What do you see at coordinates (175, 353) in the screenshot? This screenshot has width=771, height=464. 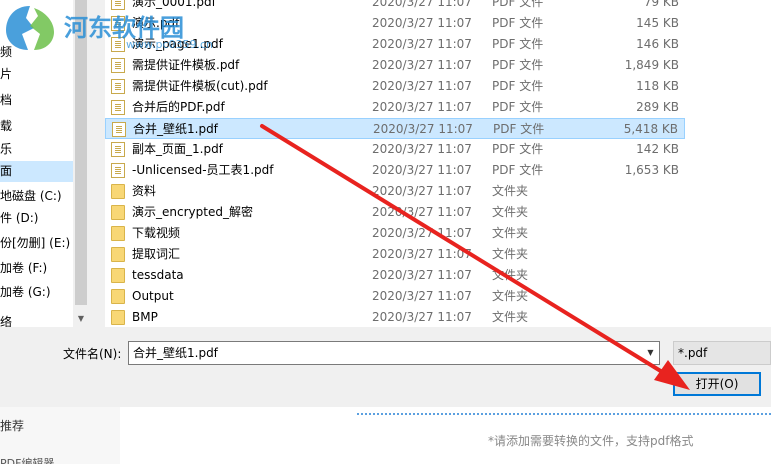 I see `filename-value: 合并_壁纸1.pdf` at bounding box center [175, 353].